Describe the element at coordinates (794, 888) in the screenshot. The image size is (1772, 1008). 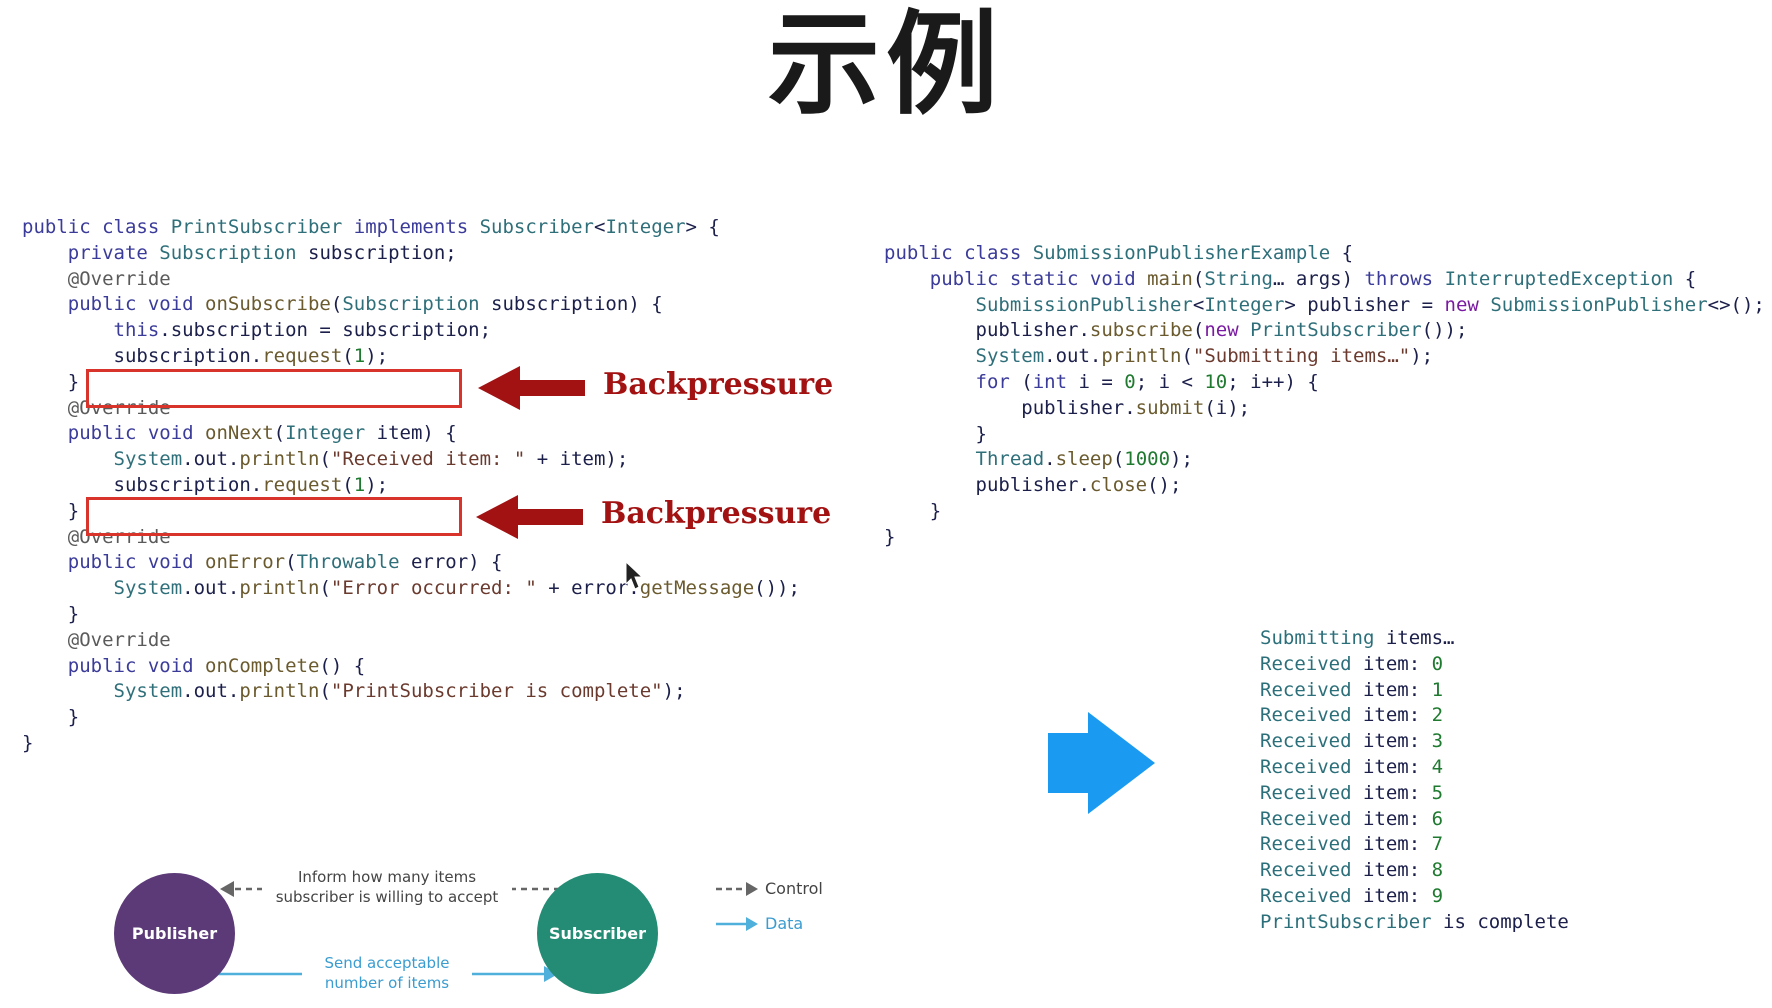
I see `legend-control-label: Control` at that location.